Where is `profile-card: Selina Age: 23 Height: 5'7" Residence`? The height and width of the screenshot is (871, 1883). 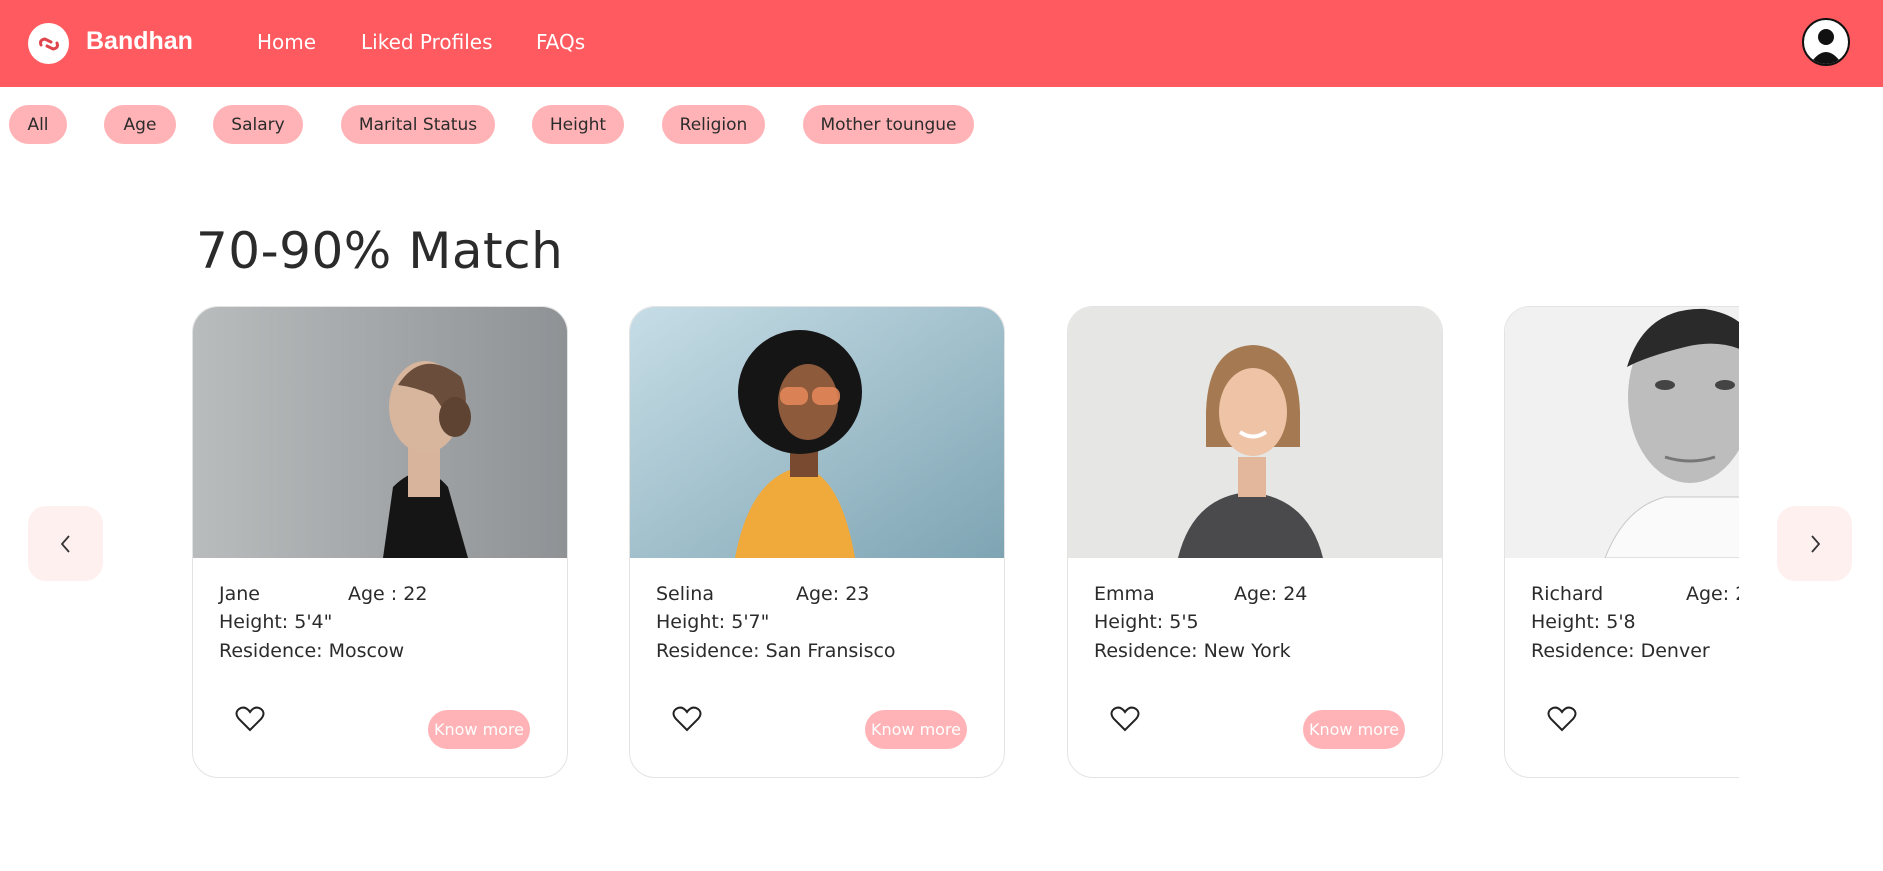
profile-card: Selina Age: 23 Height: 5'7" Residence is located at coordinates (817, 542).